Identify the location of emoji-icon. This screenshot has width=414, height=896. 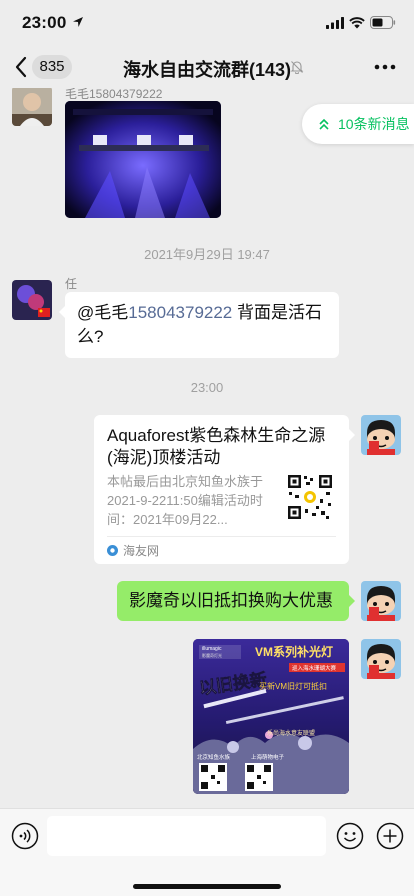
(350, 836).